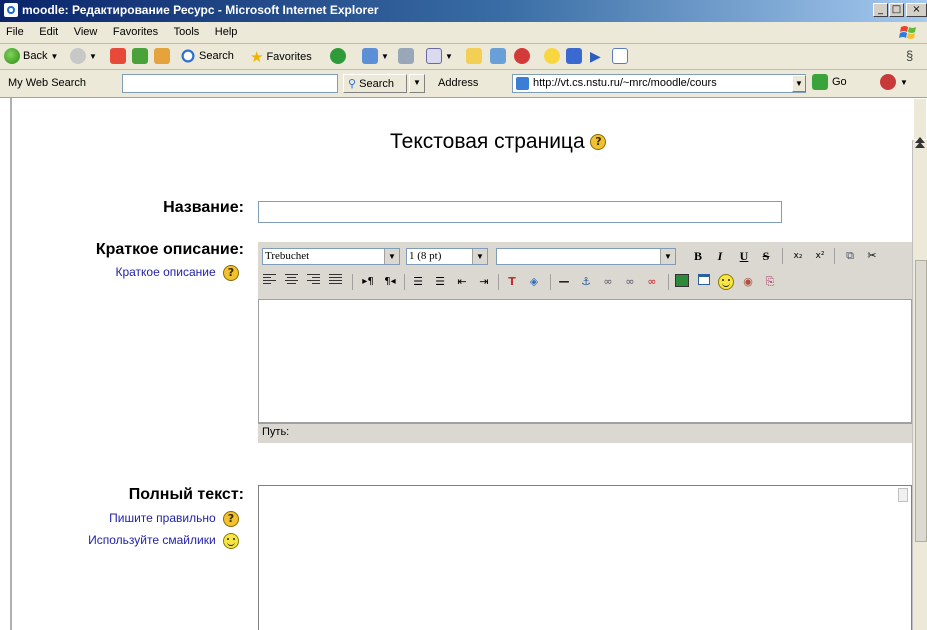 The image size is (927, 630). I want to click on image-icon, so click(682, 280).